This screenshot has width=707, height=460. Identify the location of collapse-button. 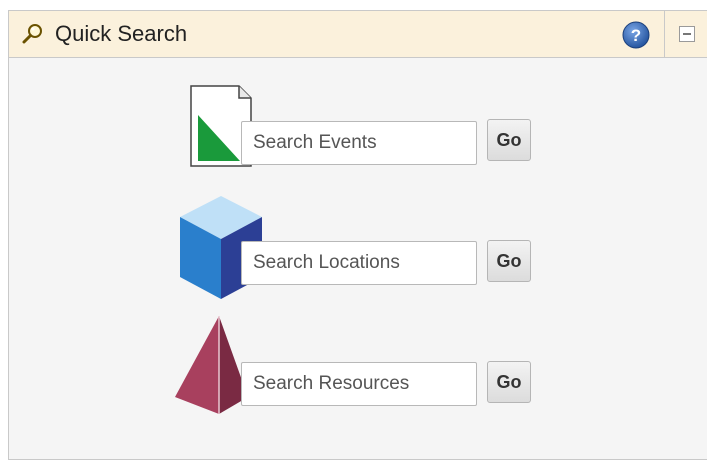
(687, 34).